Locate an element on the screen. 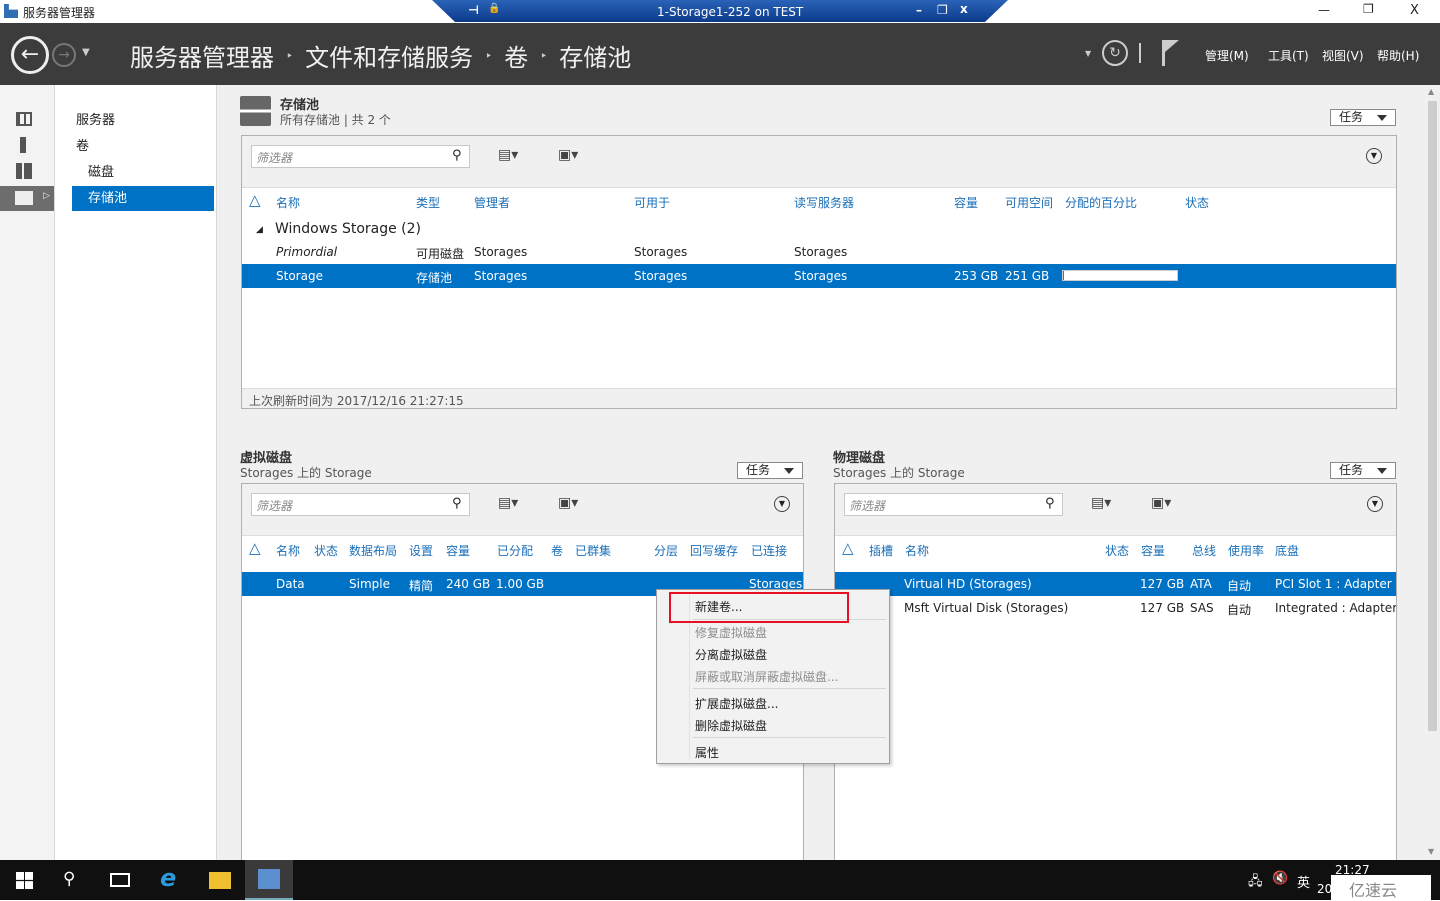 The width and height of the screenshot is (1440, 901). menu-item-delete-vdisk: 删除虚拟磁盘 is located at coordinates (731, 725).